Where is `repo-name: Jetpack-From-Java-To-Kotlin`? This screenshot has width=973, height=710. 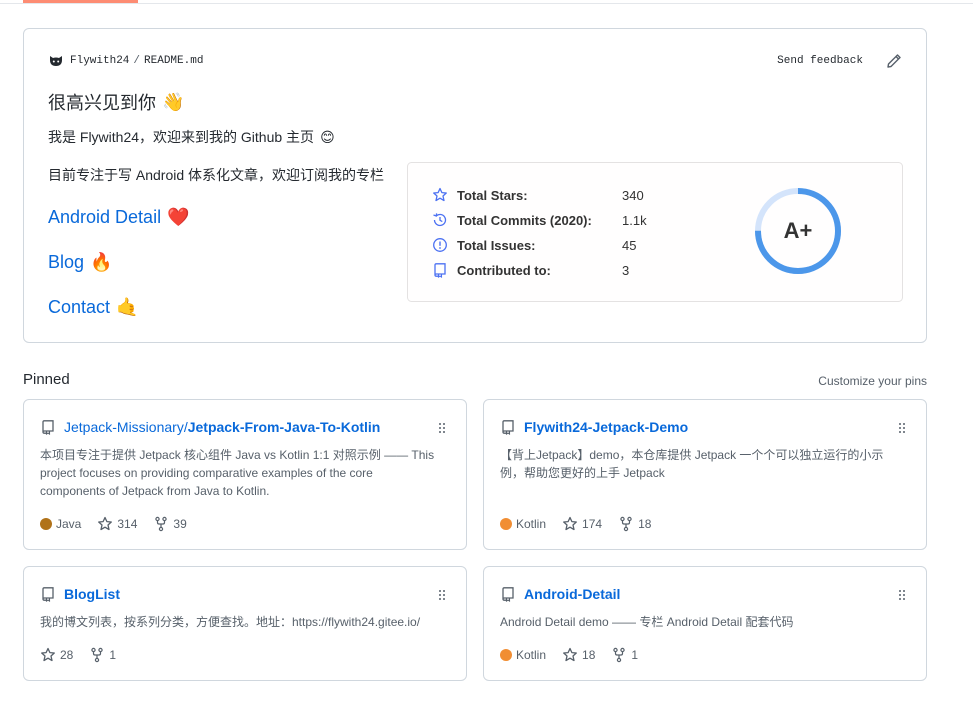 repo-name: Jetpack-From-Java-To-Kotlin is located at coordinates (284, 427).